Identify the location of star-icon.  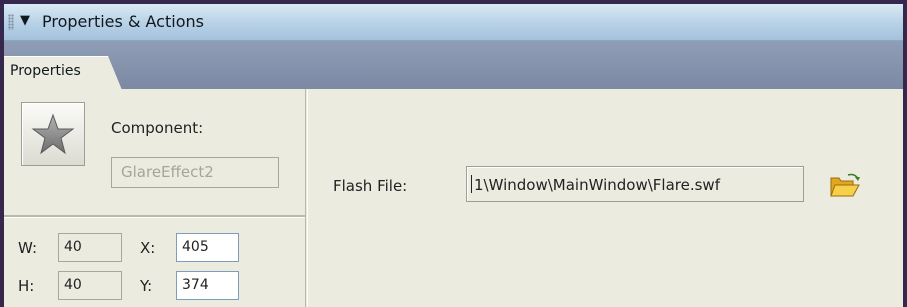
(53, 134).